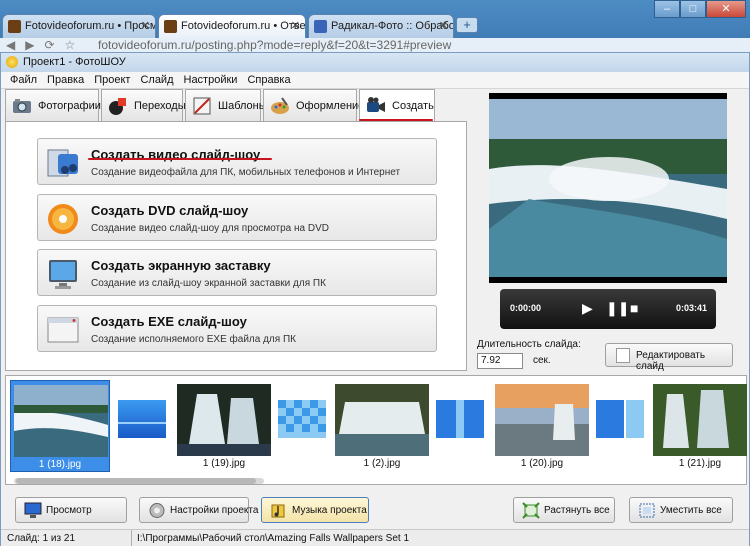 The width and height of the screenshot is (750, 546). What do you see at coordinates (691, 510) in the screenshot?
I see `fit-all-label: Уместить все` at bounding box center [691, 510].